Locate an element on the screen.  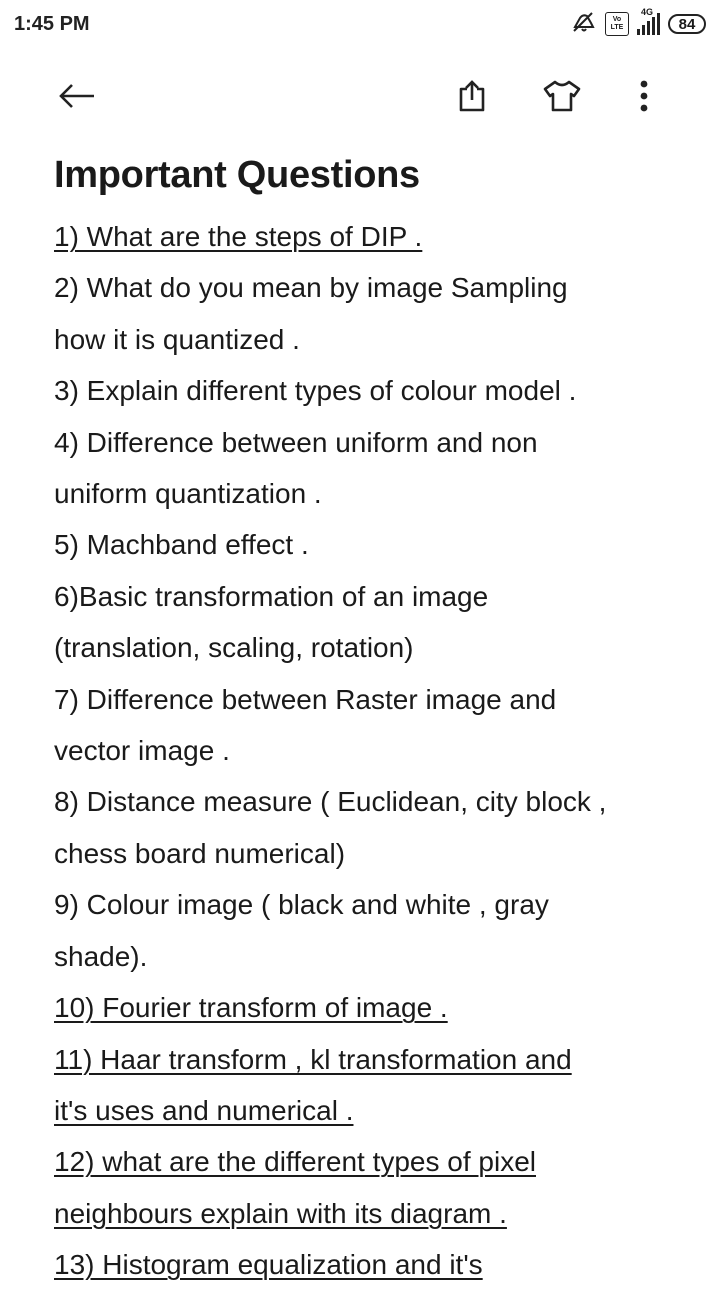
note-line: neighbours explain with its diagram . is located at coordinates (374, 1213).